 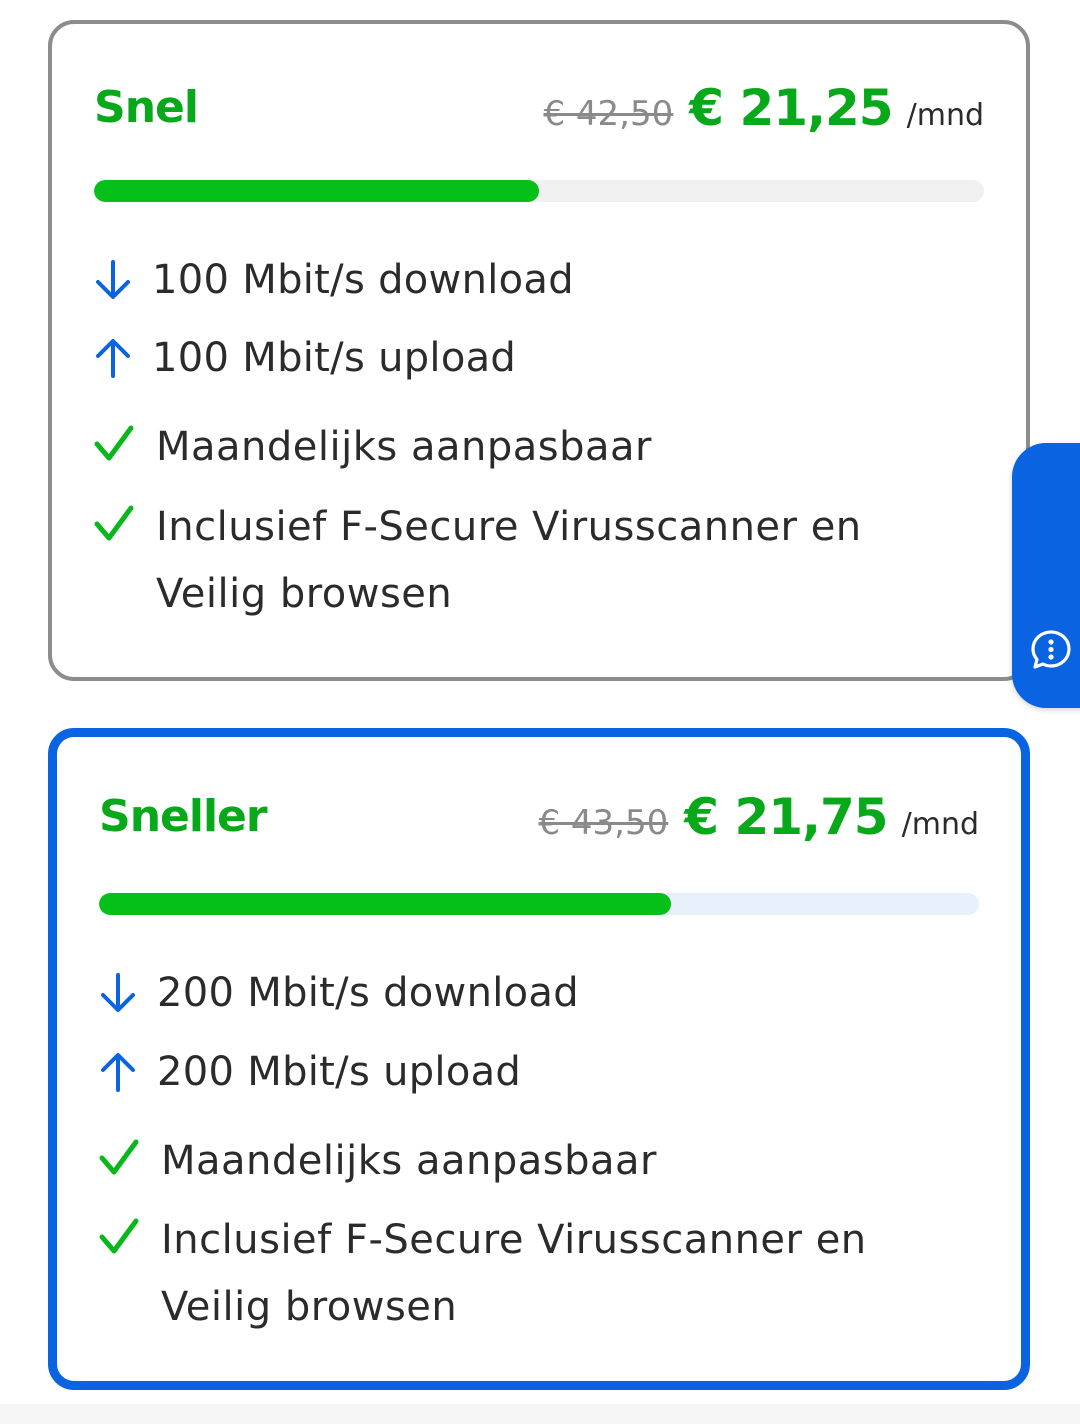 I want to click on download-speed: 200 Mbit/s download, so click(x=339, y=993).